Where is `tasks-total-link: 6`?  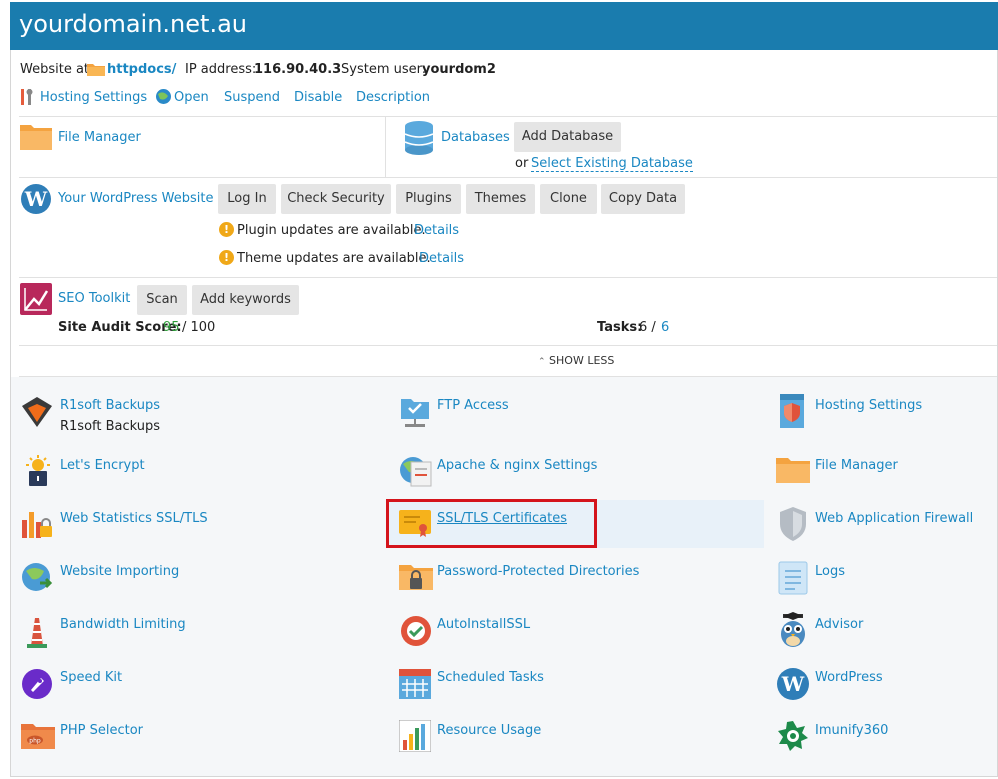 tasks-total-link: 6 is located at coordinates (665, 327).